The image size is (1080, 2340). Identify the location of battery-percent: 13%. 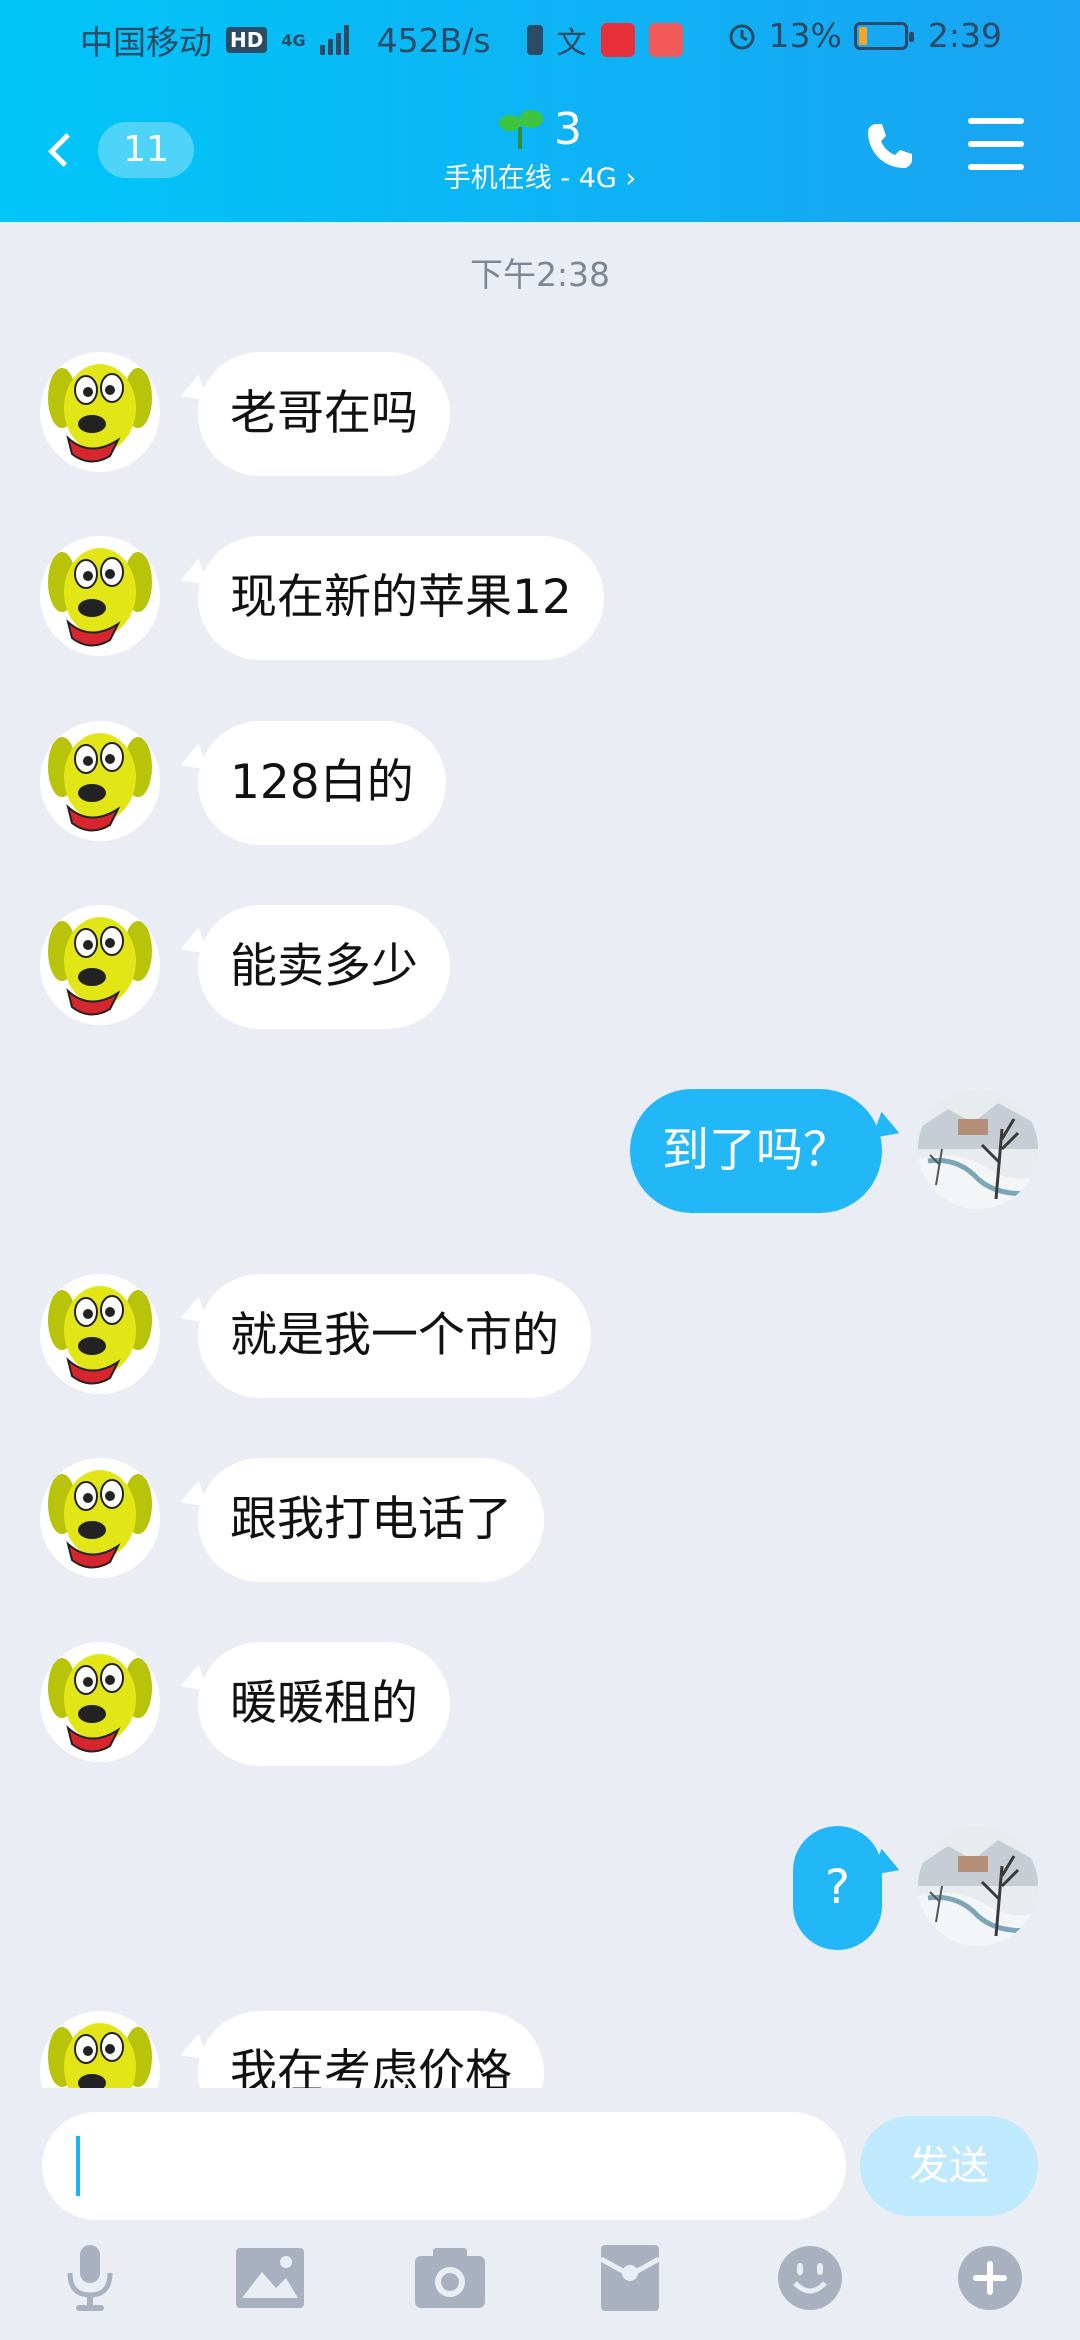
(805, 35).